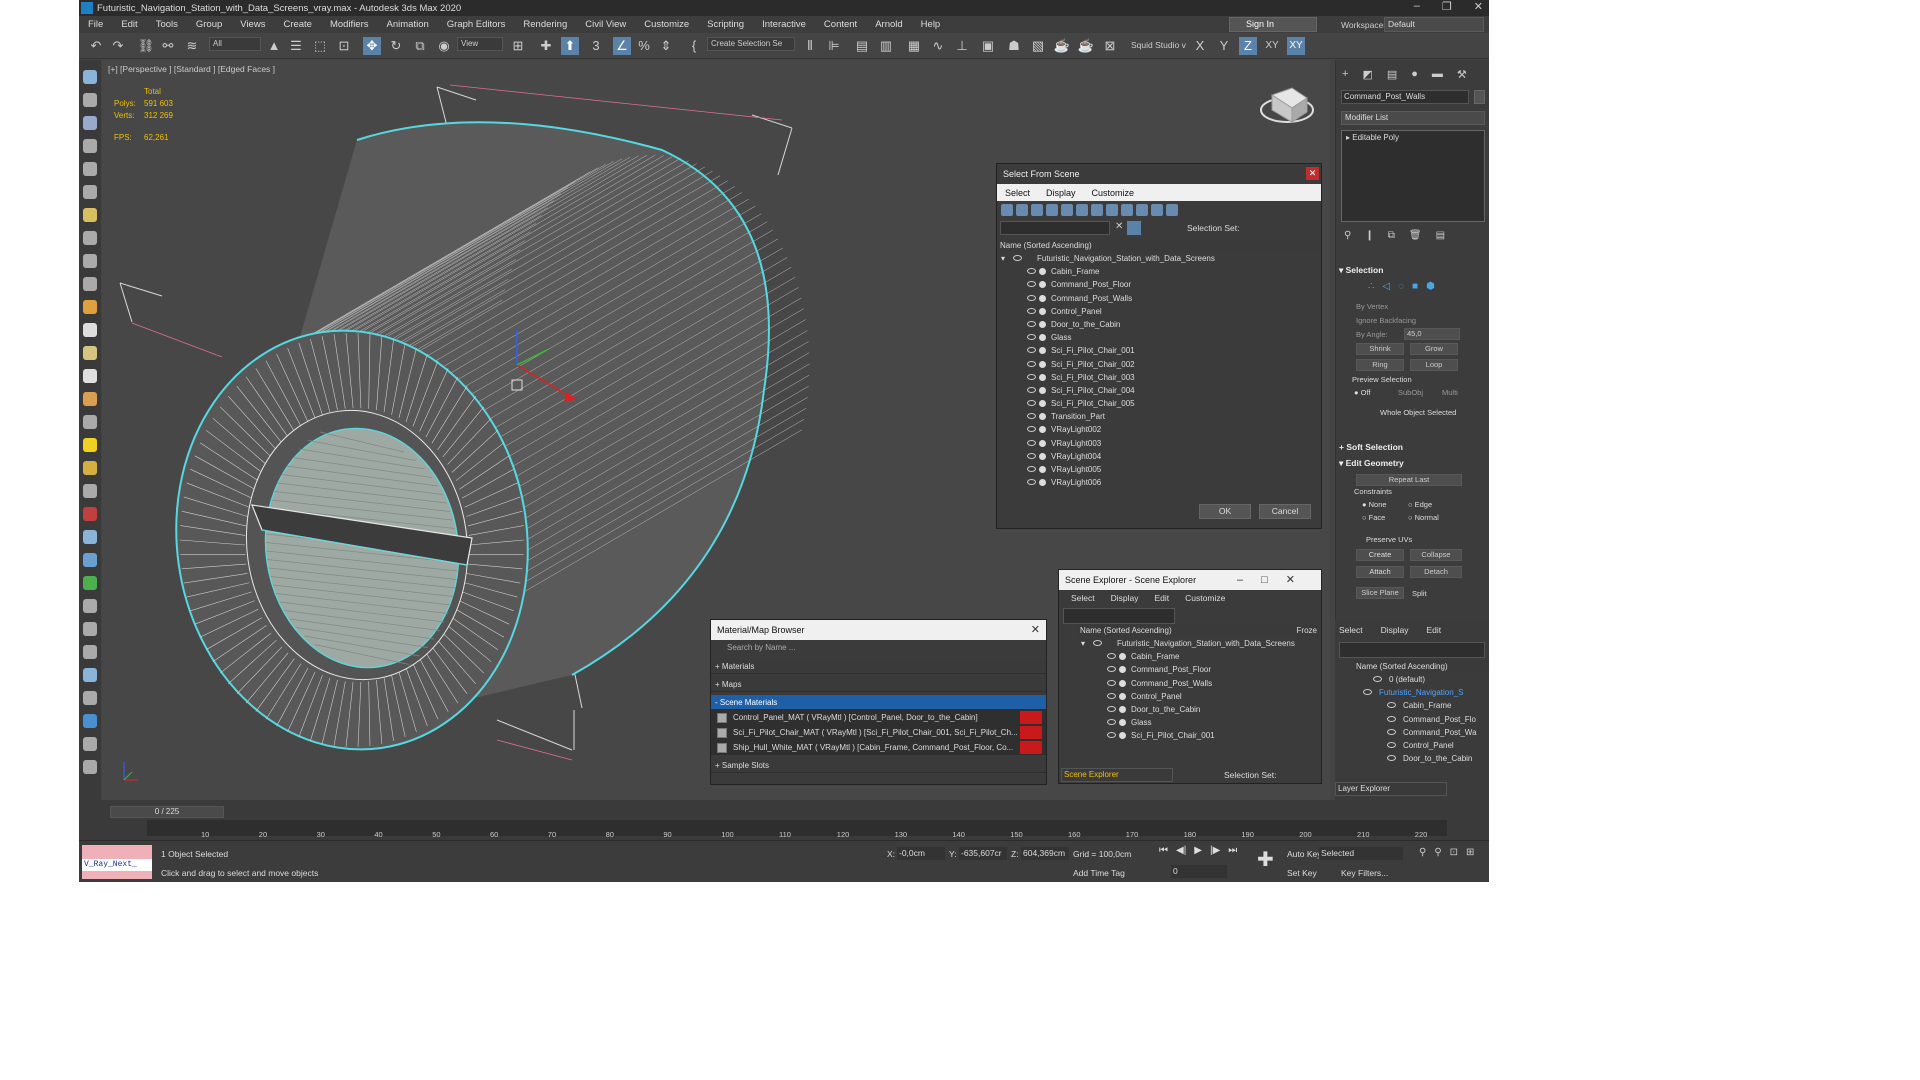 The width and height of the screenshot is (1920, 1080). Describe the element at coordinates (546, 46) in the screenshot. I see `select-manipulate-icon: ✚` at that location.